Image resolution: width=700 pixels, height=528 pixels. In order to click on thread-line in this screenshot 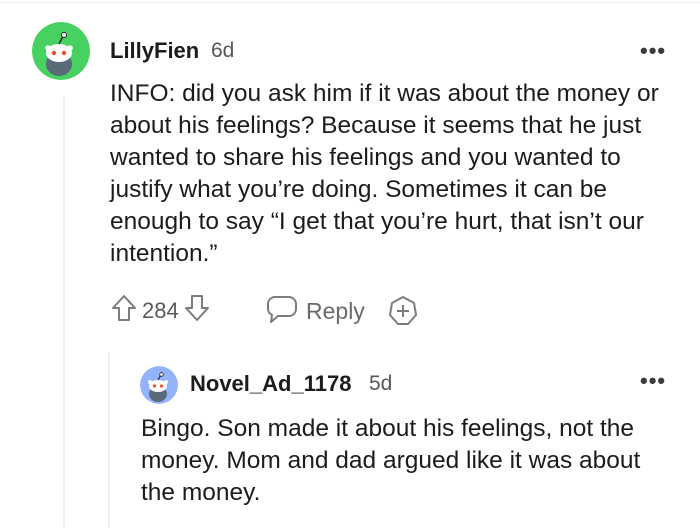, I will do `click(64, 312)`.